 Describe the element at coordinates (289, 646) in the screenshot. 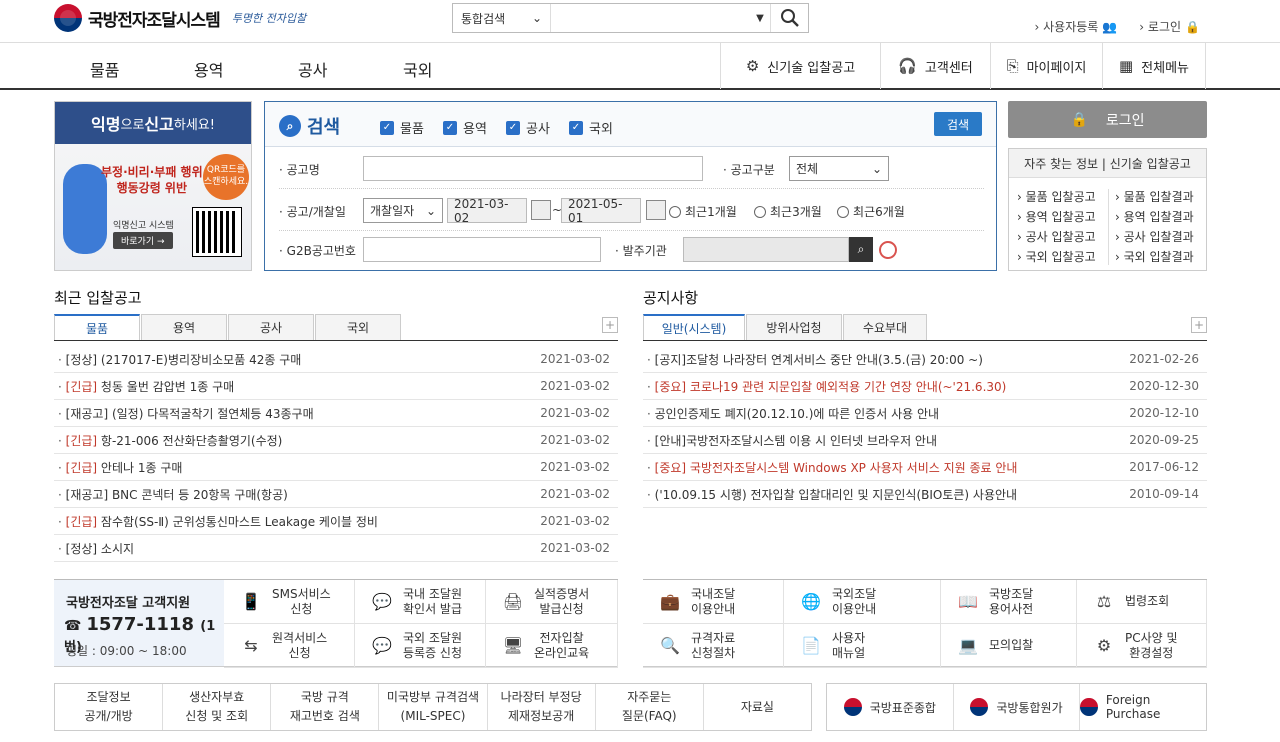

I see `service-link: ⇆ 원격서비스 신청` at that location.